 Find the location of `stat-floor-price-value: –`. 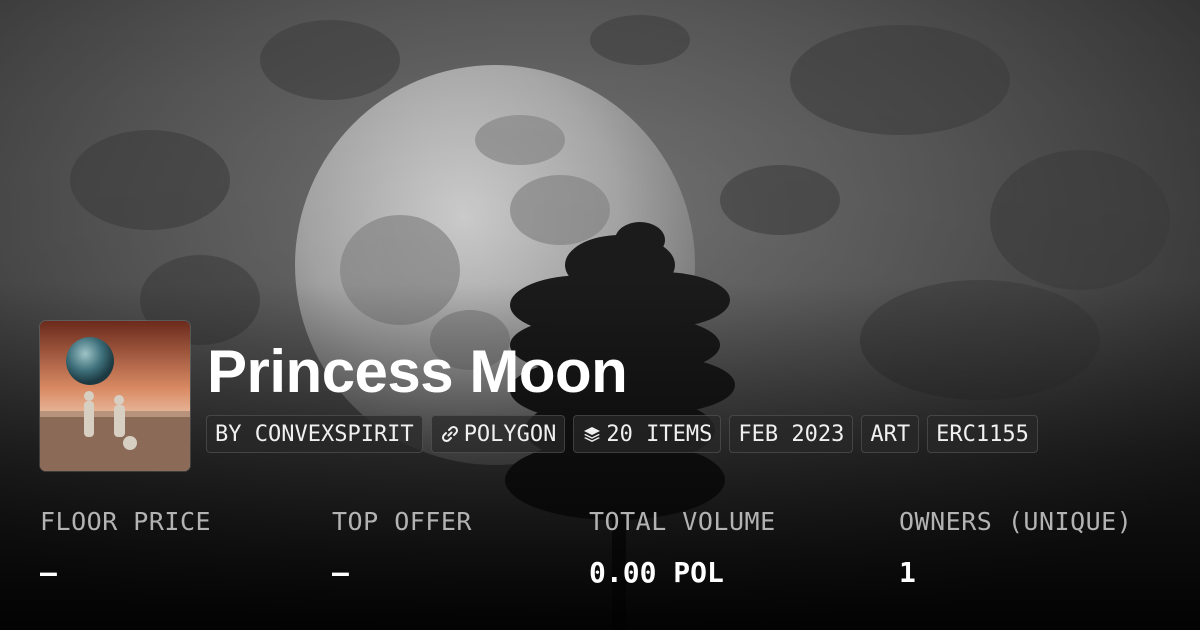

stat-floor-price-value: – is located at coordinates (48, 572).